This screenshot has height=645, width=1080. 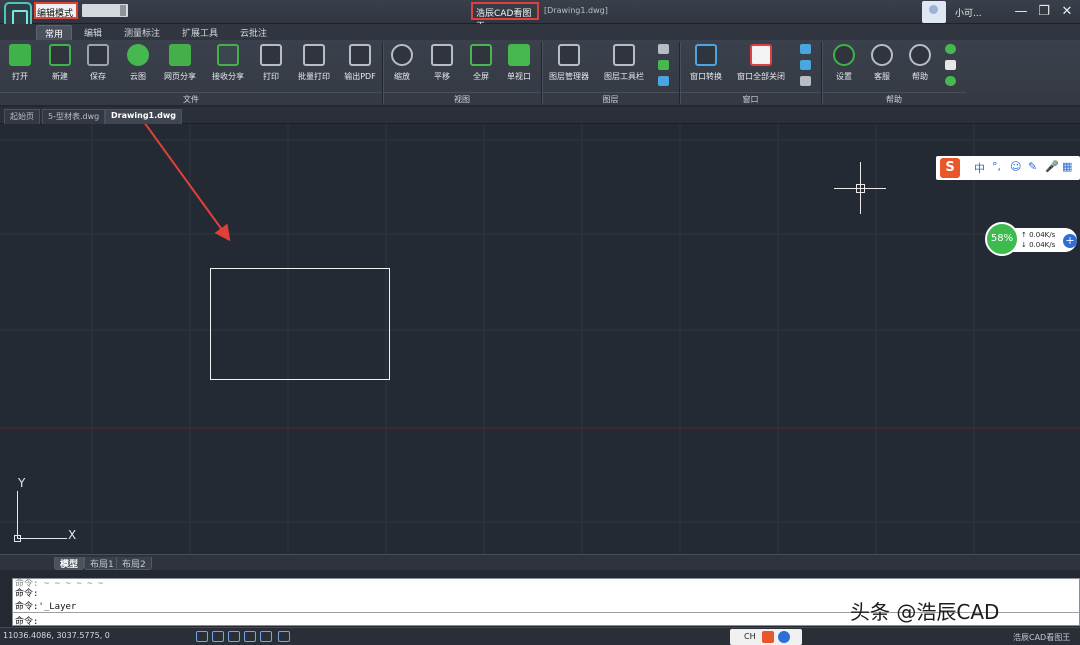 What do you see at coordinates (284, 636) in the screenshot?
I see `fullscreen-toggle-icon` at bounding box center [284, 636].